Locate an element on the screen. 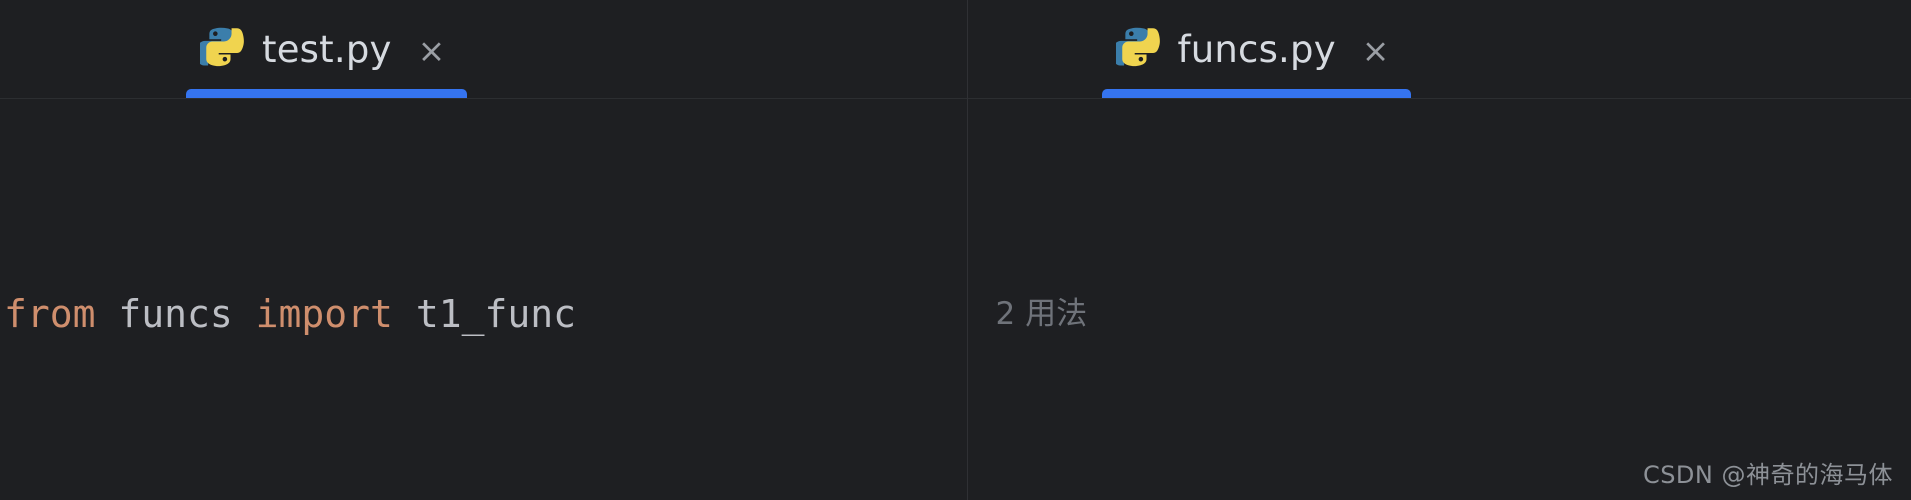 The width and height of the screenshot is (1911, 500). tab-funcs-py: funcs.py × is located at coordinates (1256, 49).